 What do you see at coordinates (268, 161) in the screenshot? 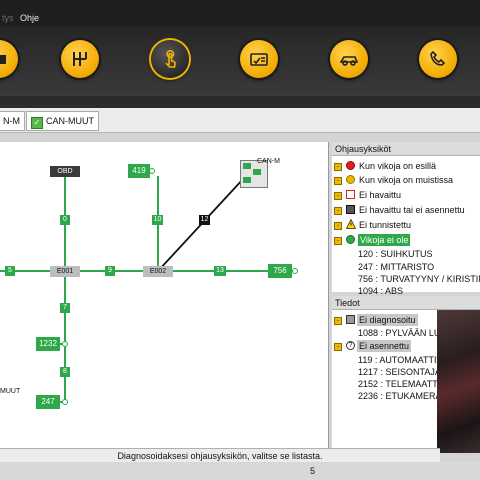
I see `node-can-m-label: CAN-M` at bounding box center [268, 161].